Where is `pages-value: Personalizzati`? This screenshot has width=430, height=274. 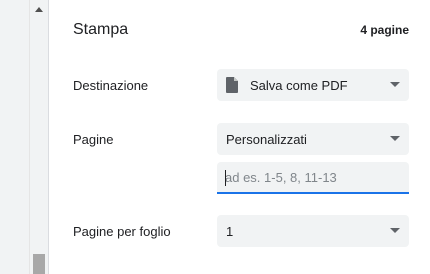 pages-value: Personalizzati is located at coordinates (266, 139).